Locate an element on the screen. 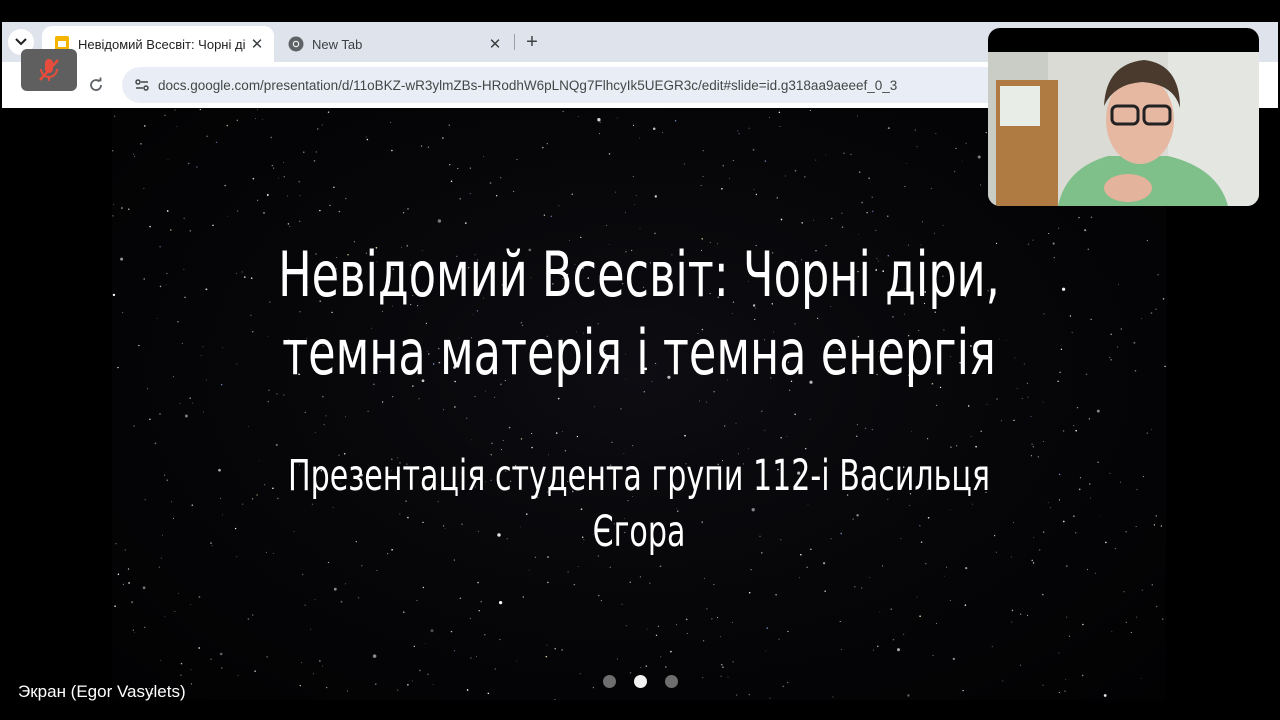  tab-new-tab: New Tab ✕ is located at coordinates (394, 44).